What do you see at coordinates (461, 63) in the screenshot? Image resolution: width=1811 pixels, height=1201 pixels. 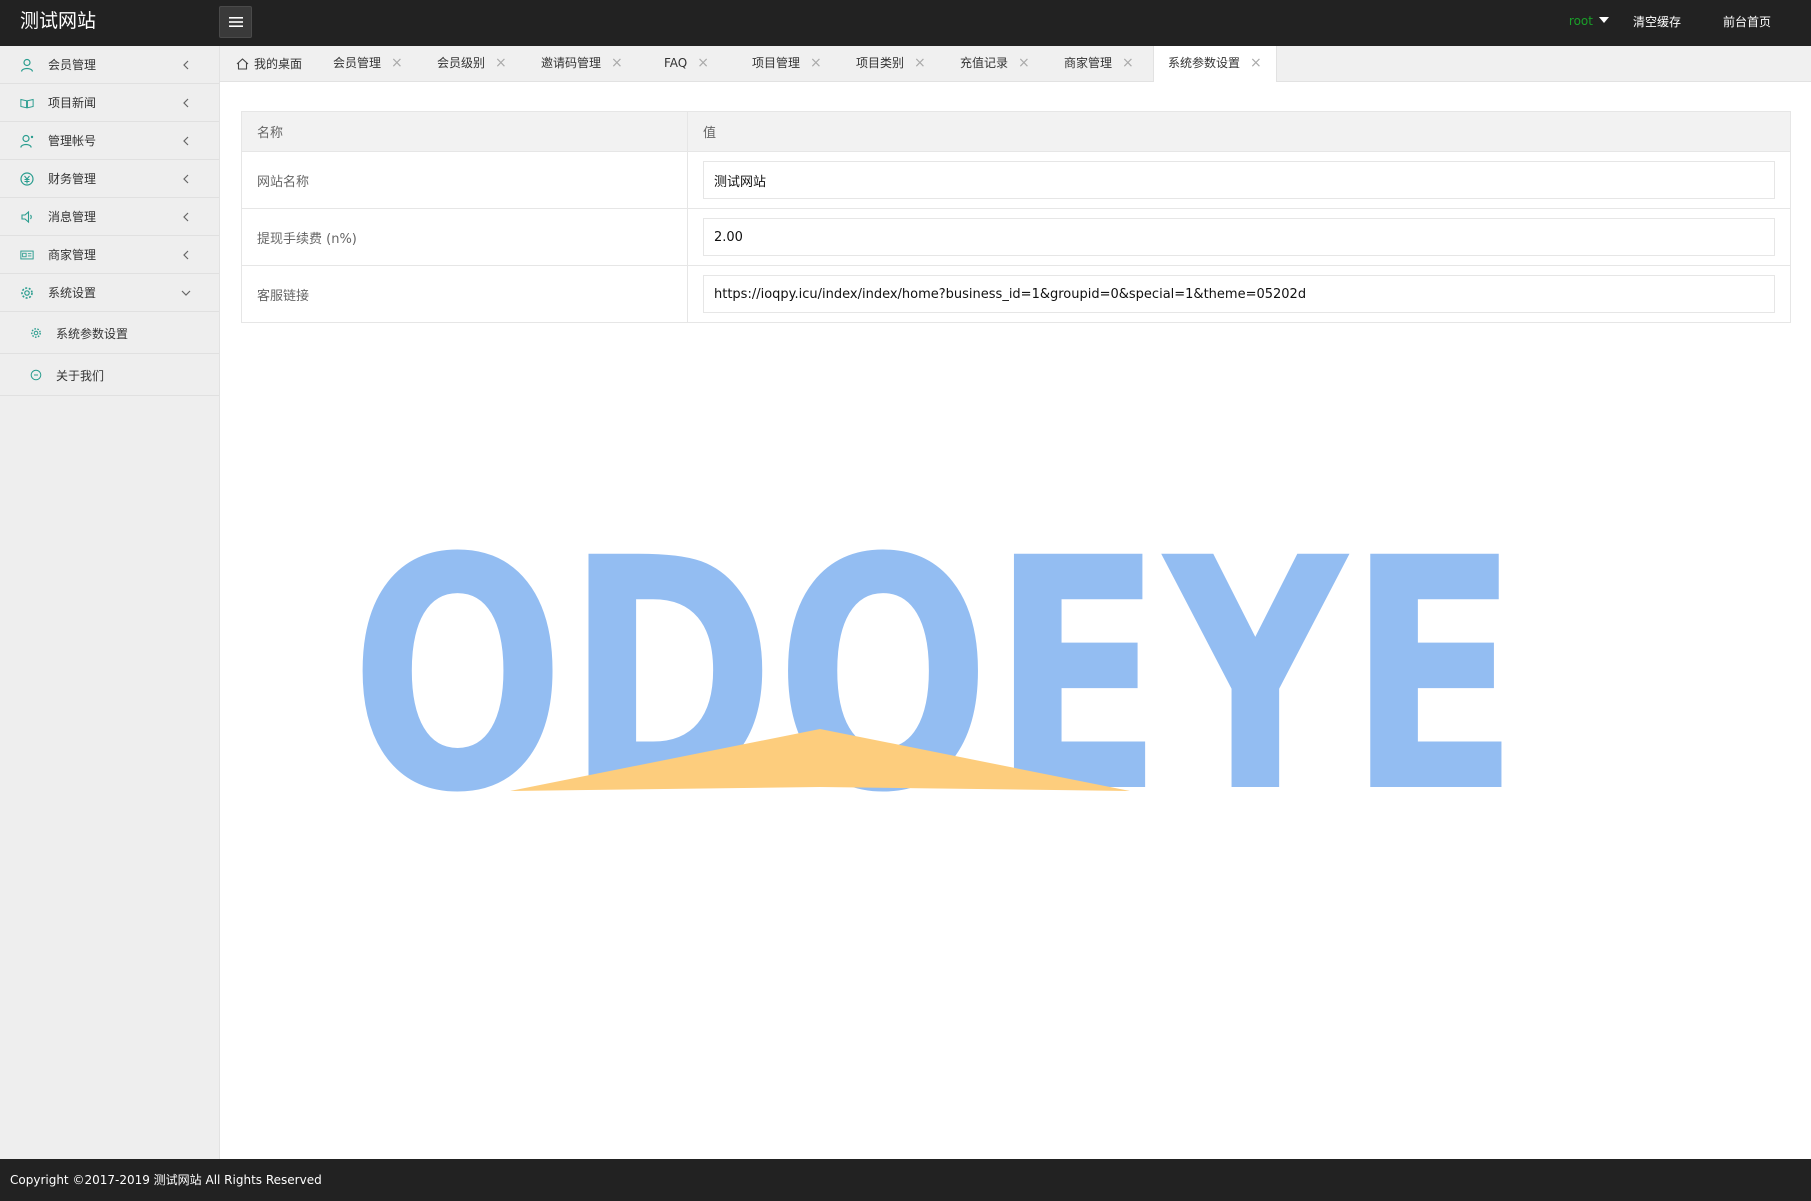 I see `tab-label: 会员级别` at bounding box center [461, 63].